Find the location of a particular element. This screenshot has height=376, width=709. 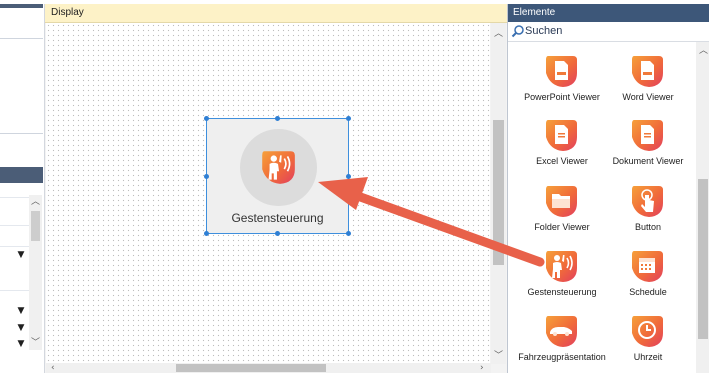

element-label: Fahrzeugpräsentation is located at coordinates (562, 357).